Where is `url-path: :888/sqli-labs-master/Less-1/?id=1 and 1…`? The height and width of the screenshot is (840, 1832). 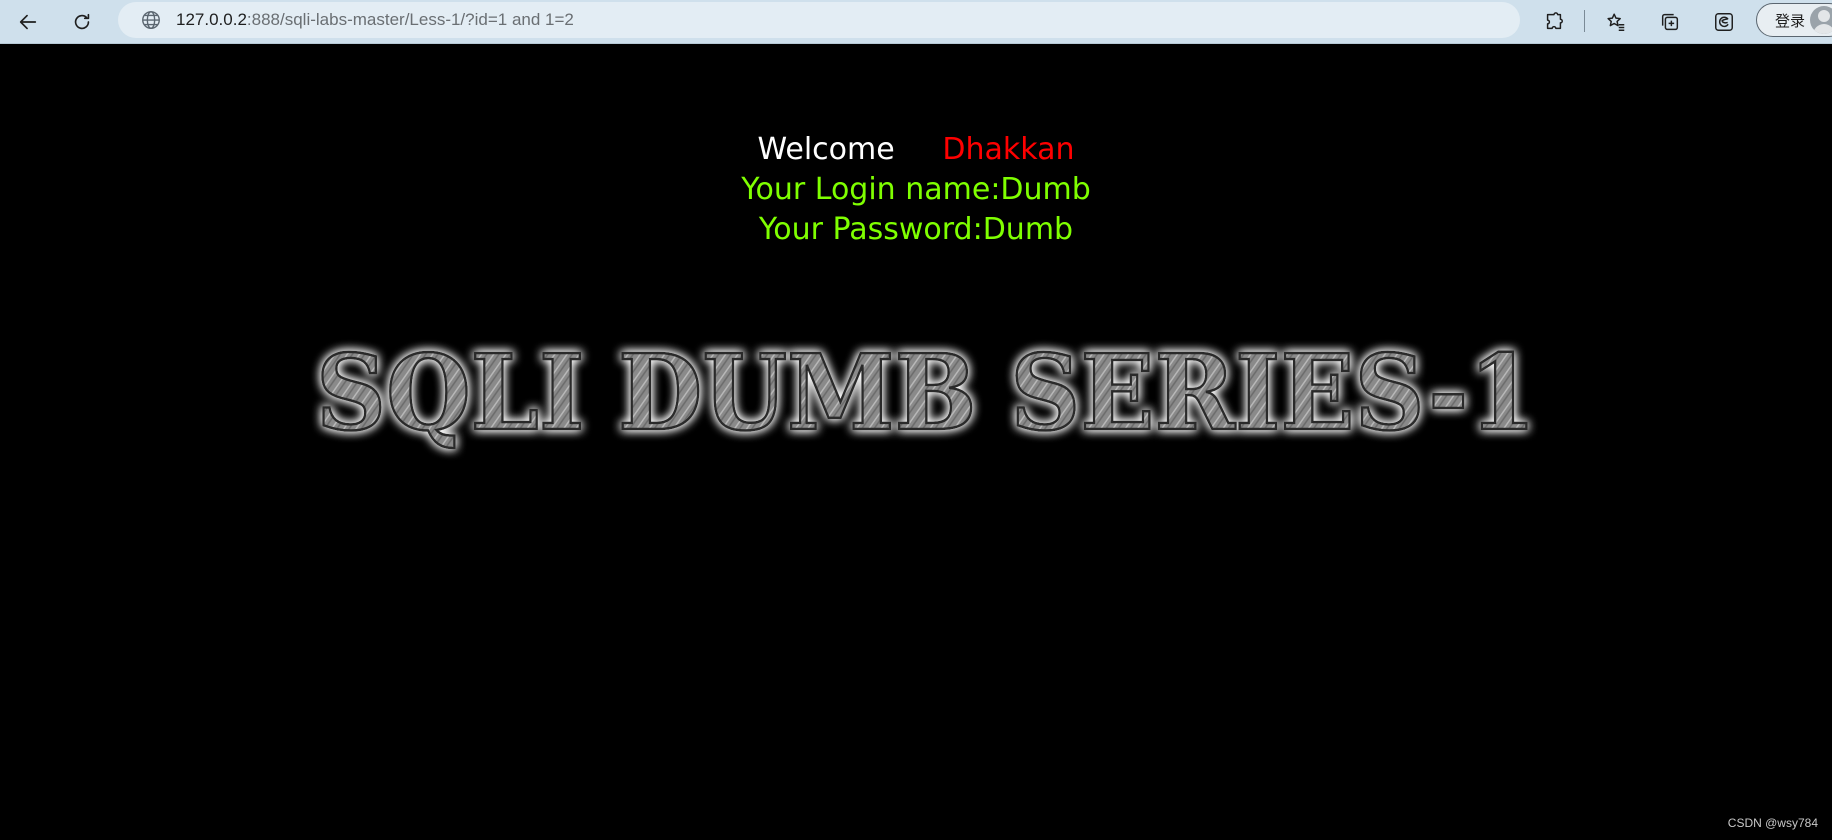 url-path: :888/sqli-labs-master/Less-1/?id=1 and 1… is located at coordinates (410, 19).